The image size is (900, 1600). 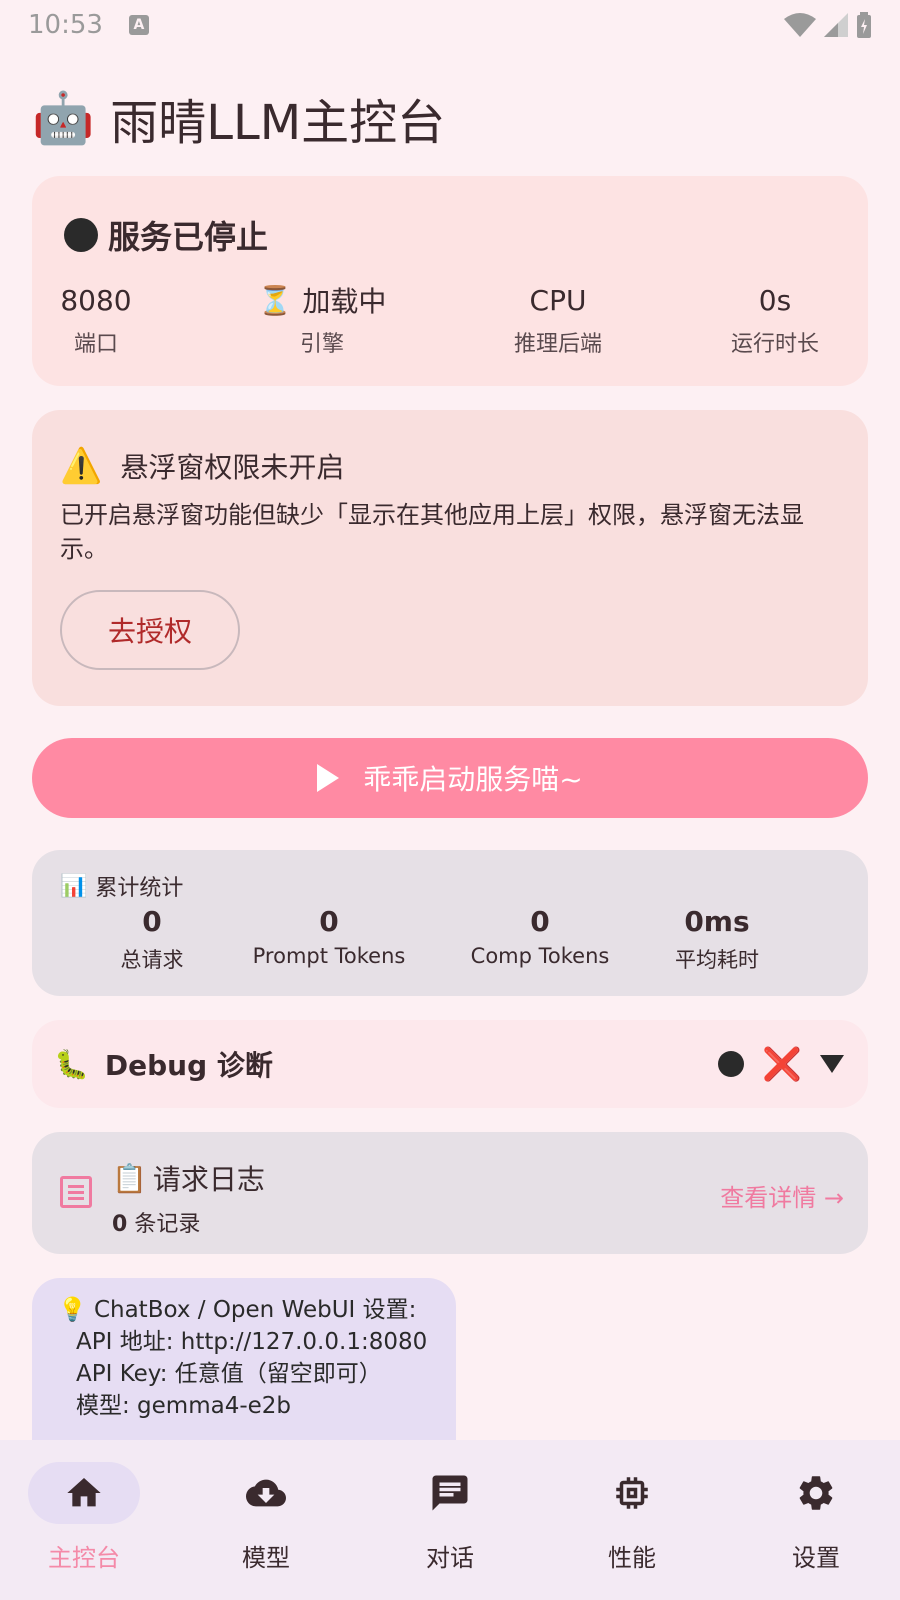 I want to click on nav-item-models: 模型, so click(x=266, y=1517).